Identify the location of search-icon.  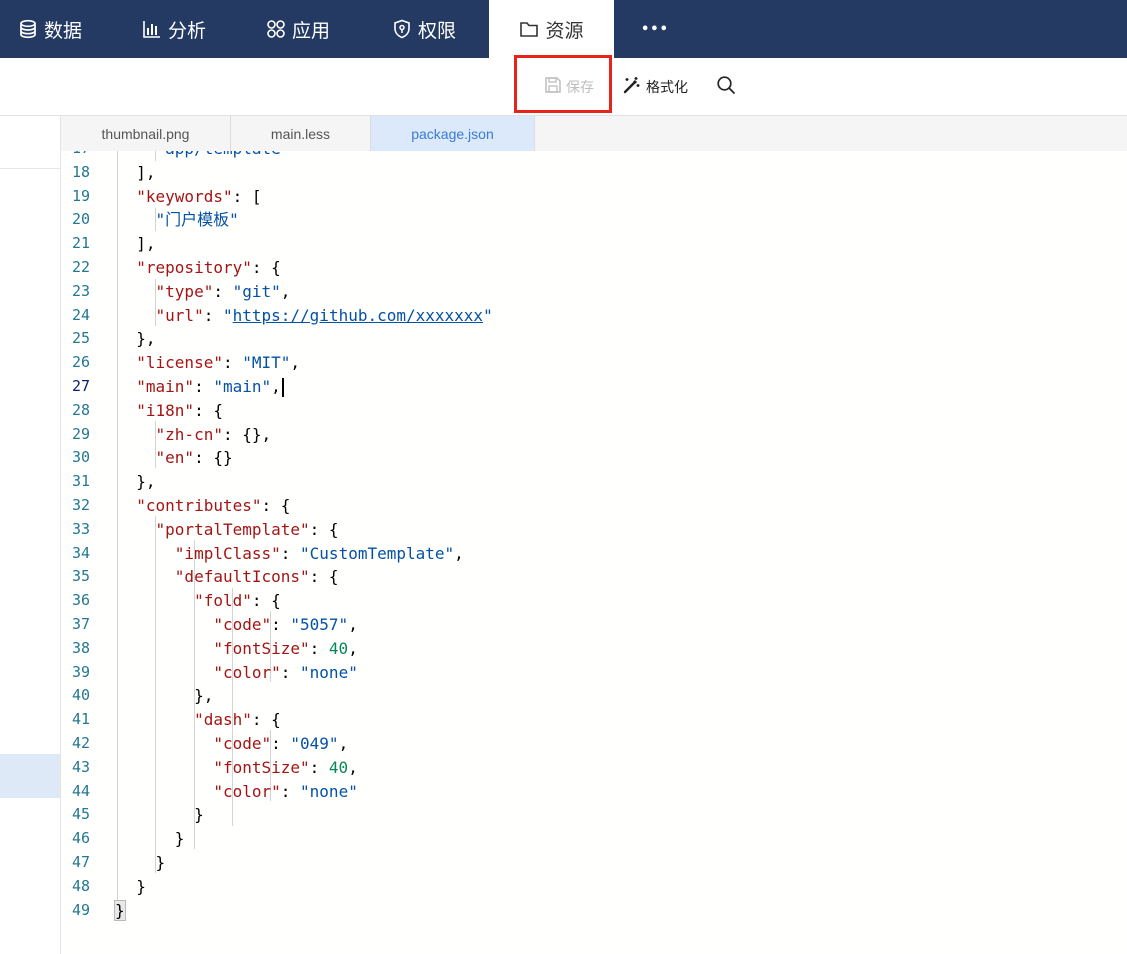
(726, 87).